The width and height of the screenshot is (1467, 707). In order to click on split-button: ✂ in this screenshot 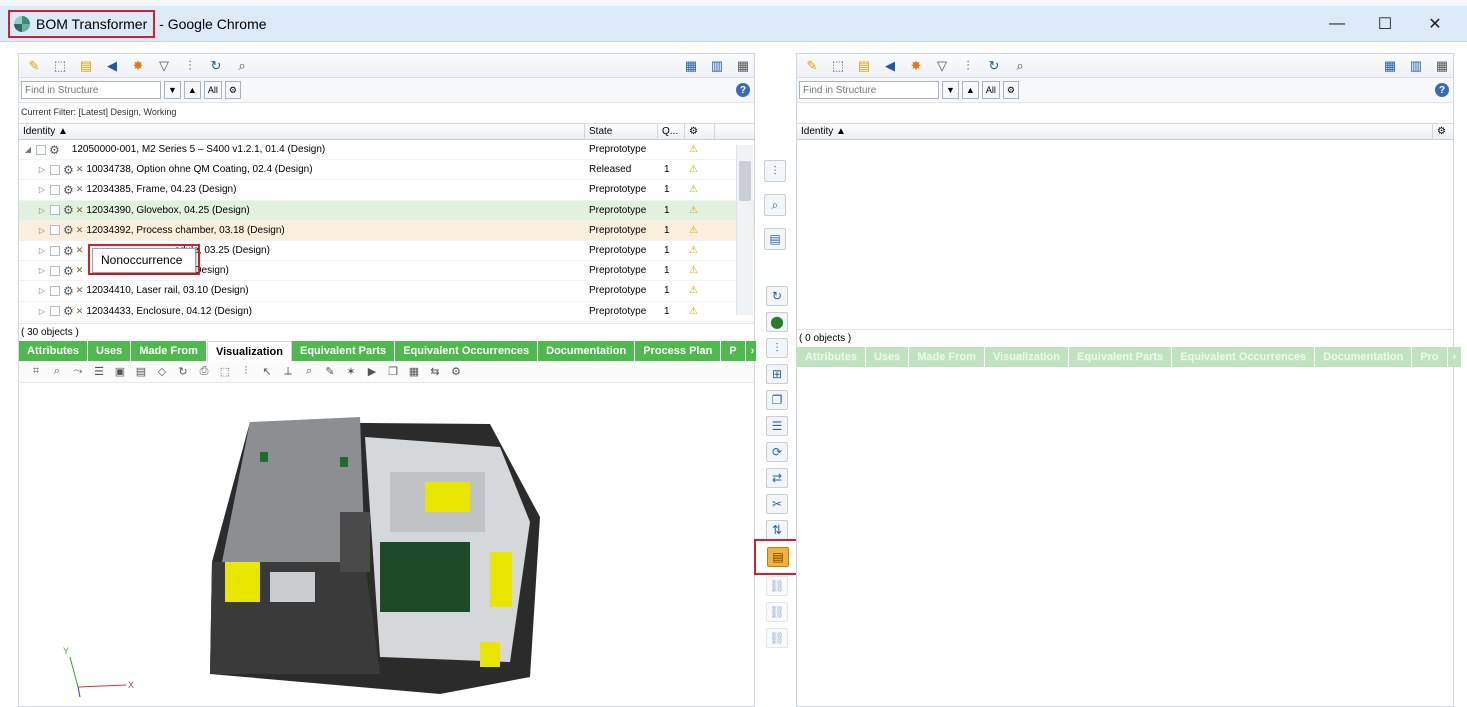, I will do `click(777, 504)`.